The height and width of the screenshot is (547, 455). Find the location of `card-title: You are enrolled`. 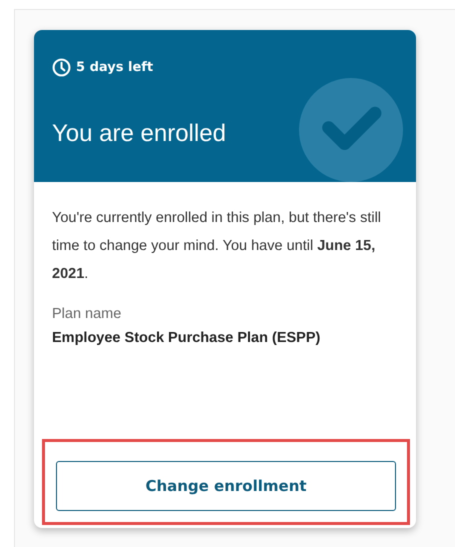

card-title: You are enrolled is located at coordinates (139, 134).